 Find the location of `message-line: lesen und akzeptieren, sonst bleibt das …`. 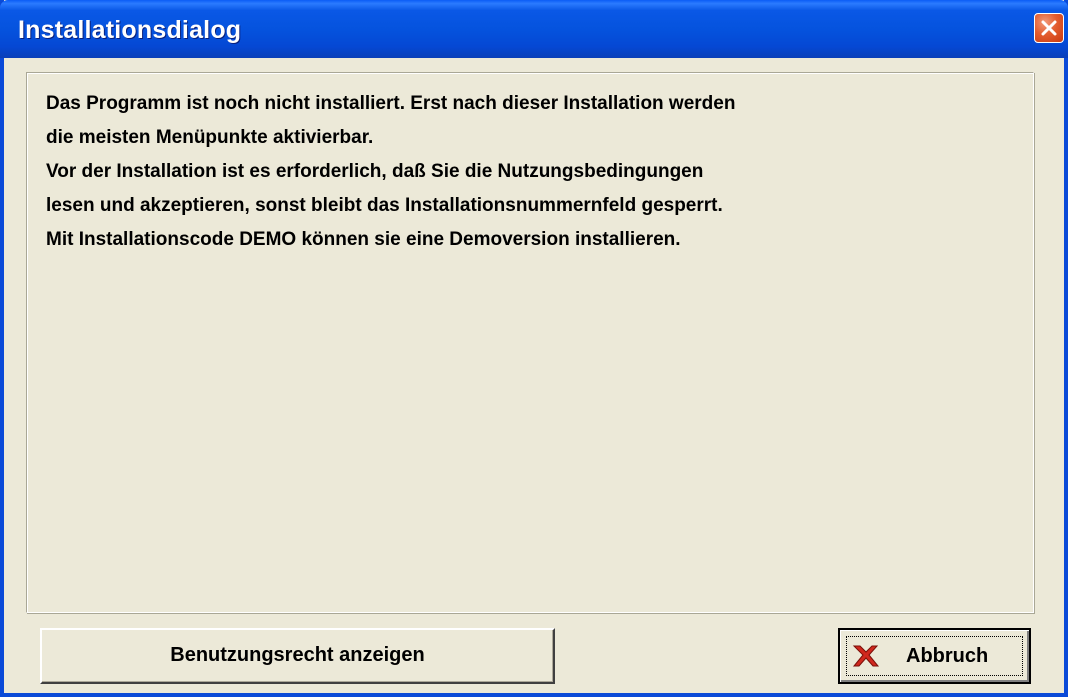

message-line: lesen und akzeptieren, sonst bleibt das … is located at coordinates (384, 205).